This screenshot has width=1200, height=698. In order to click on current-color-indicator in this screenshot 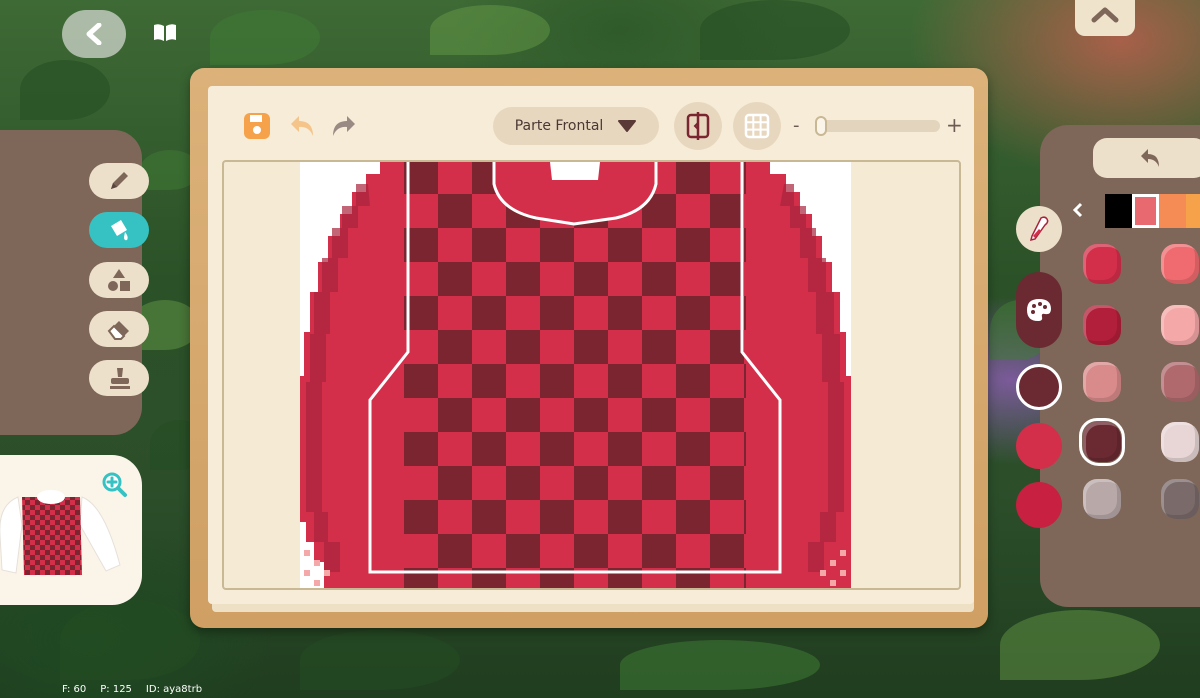, I will do `click(1039, 387)`.